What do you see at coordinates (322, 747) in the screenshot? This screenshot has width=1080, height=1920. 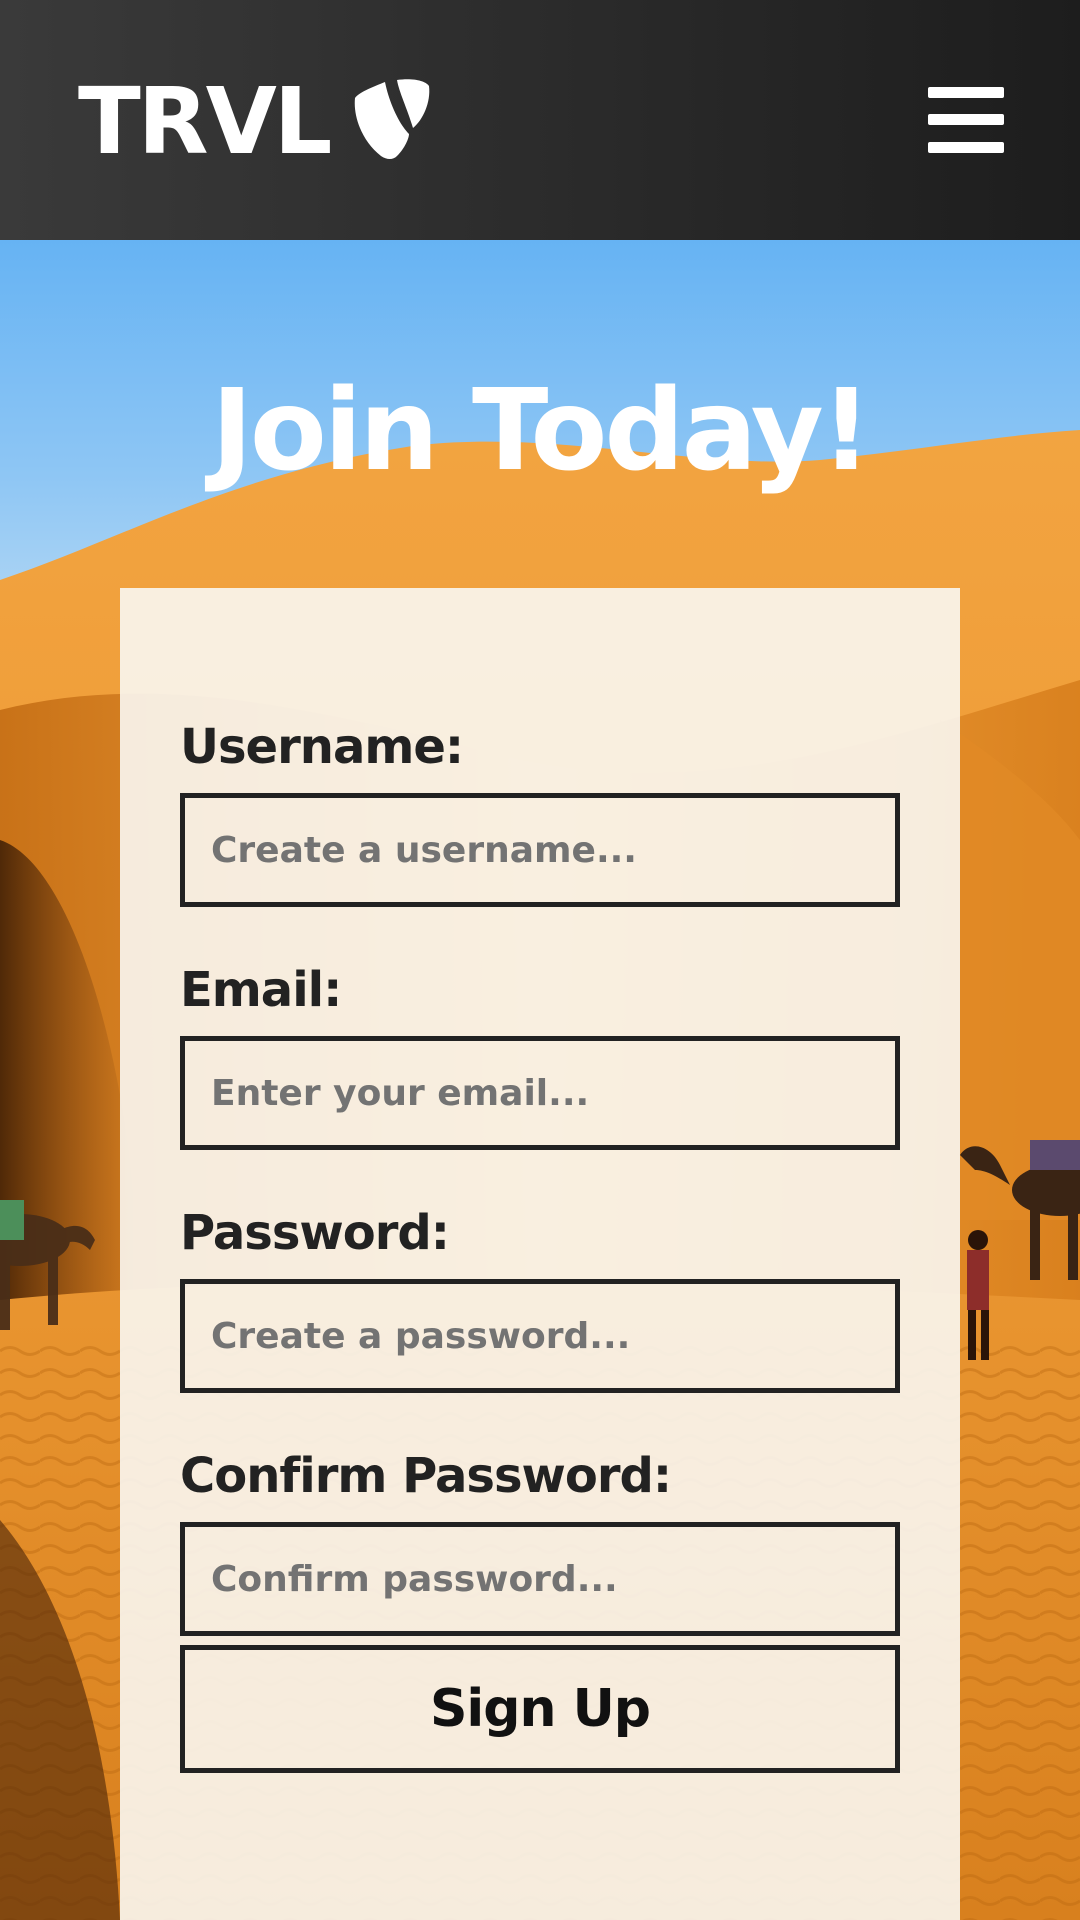 I see `username-label: Username:` at bounding box center [322, 747].